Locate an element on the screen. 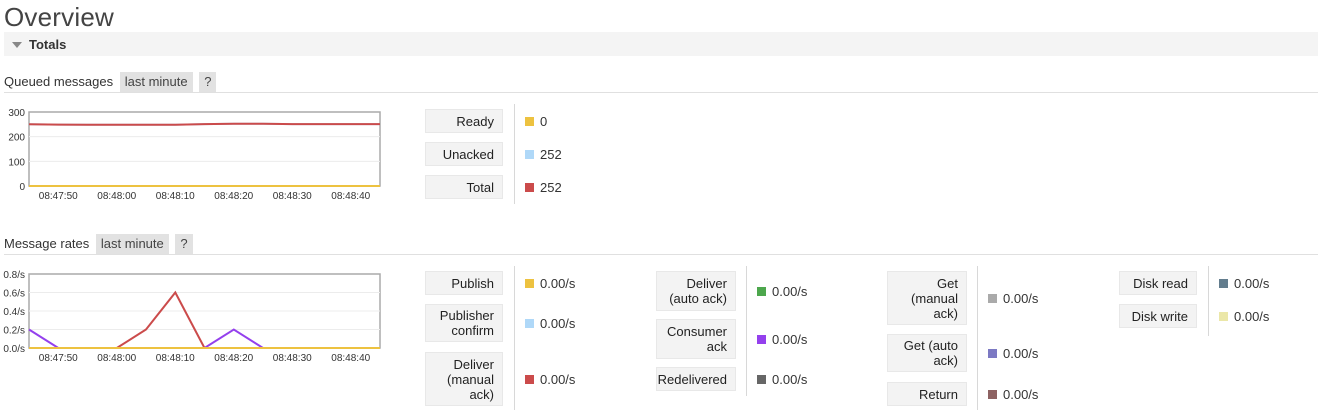 This screenshot has width=1318, height=419. legend-value-disk-write: 0.00/s is located at coordinates (1244, 316).